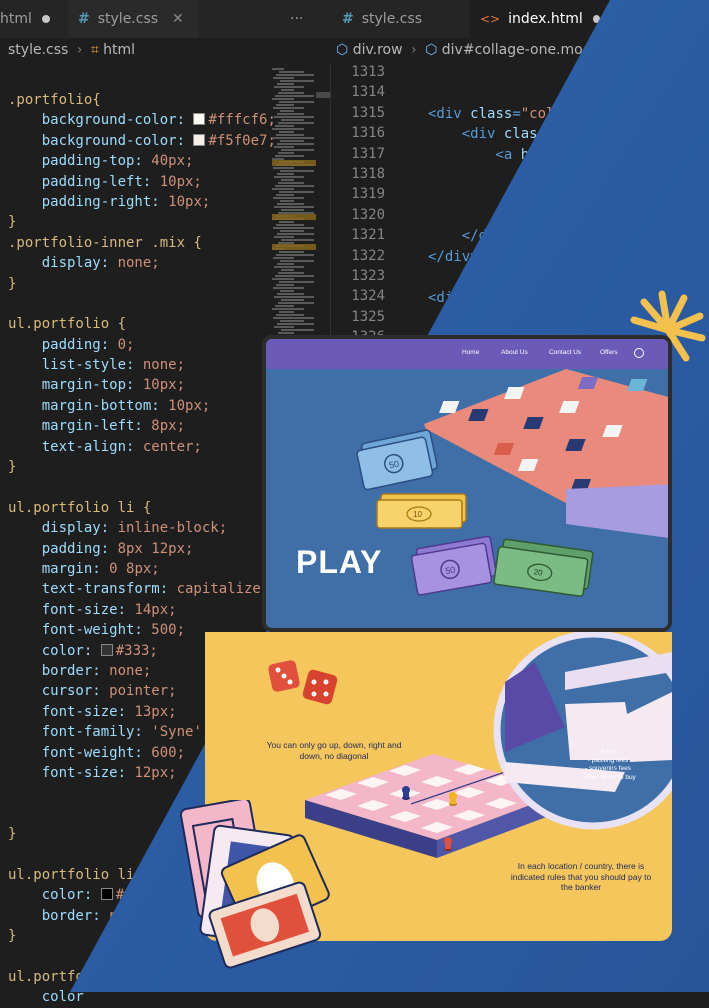 The width and height of the screenshot is (709, 1008). What do you see at coordinates (448, 844) in the screenshot?
I see `game-piece-red` at bounding box center [448, 844].